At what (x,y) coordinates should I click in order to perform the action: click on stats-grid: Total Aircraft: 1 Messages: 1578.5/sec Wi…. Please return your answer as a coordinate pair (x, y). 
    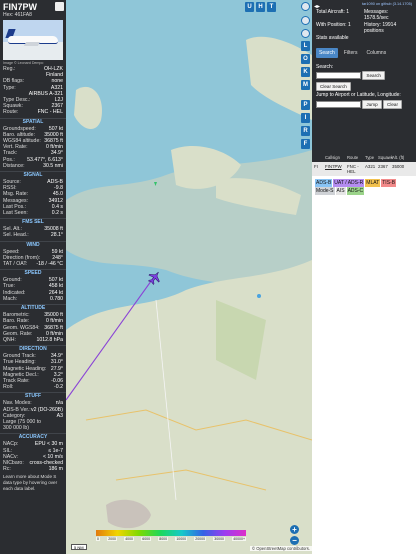
    Looking at the image, I should click on (364, 26).